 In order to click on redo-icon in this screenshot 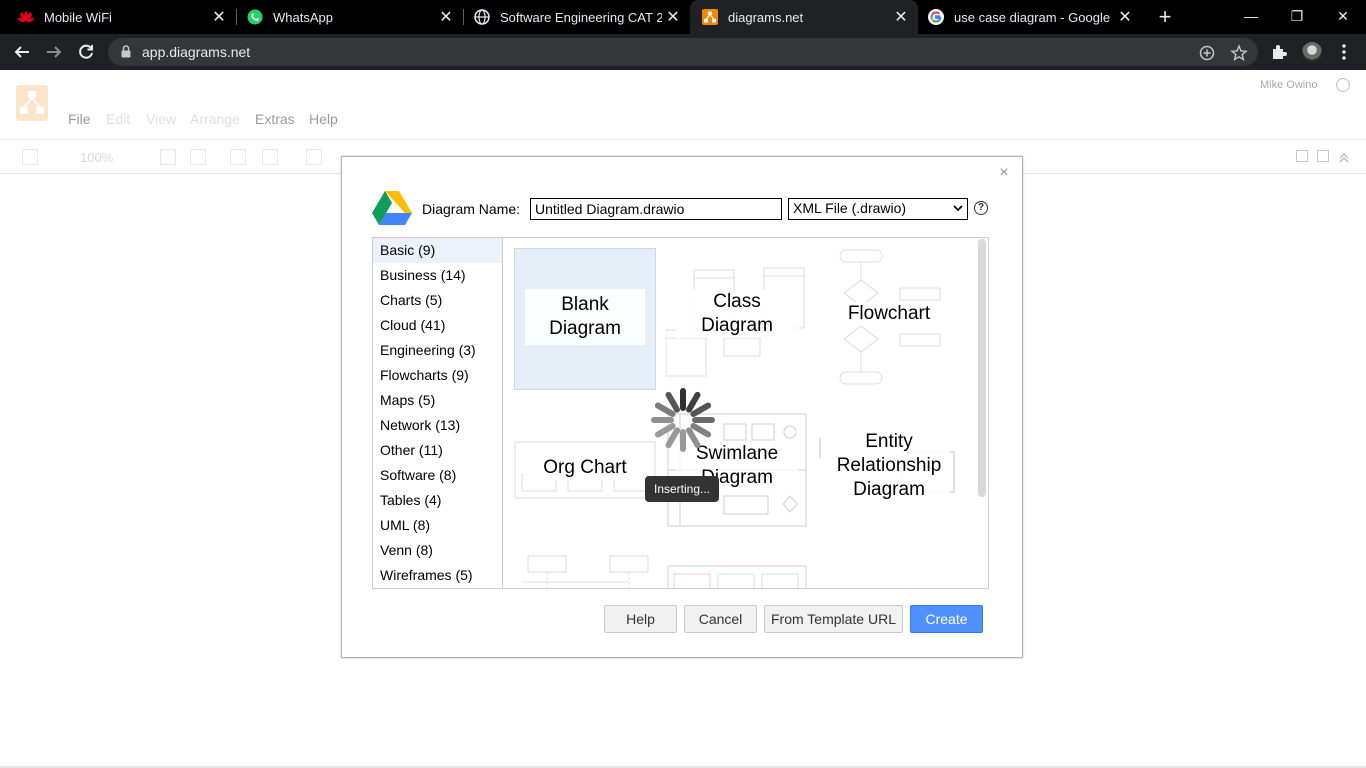, I will do `click(270, 157)`.